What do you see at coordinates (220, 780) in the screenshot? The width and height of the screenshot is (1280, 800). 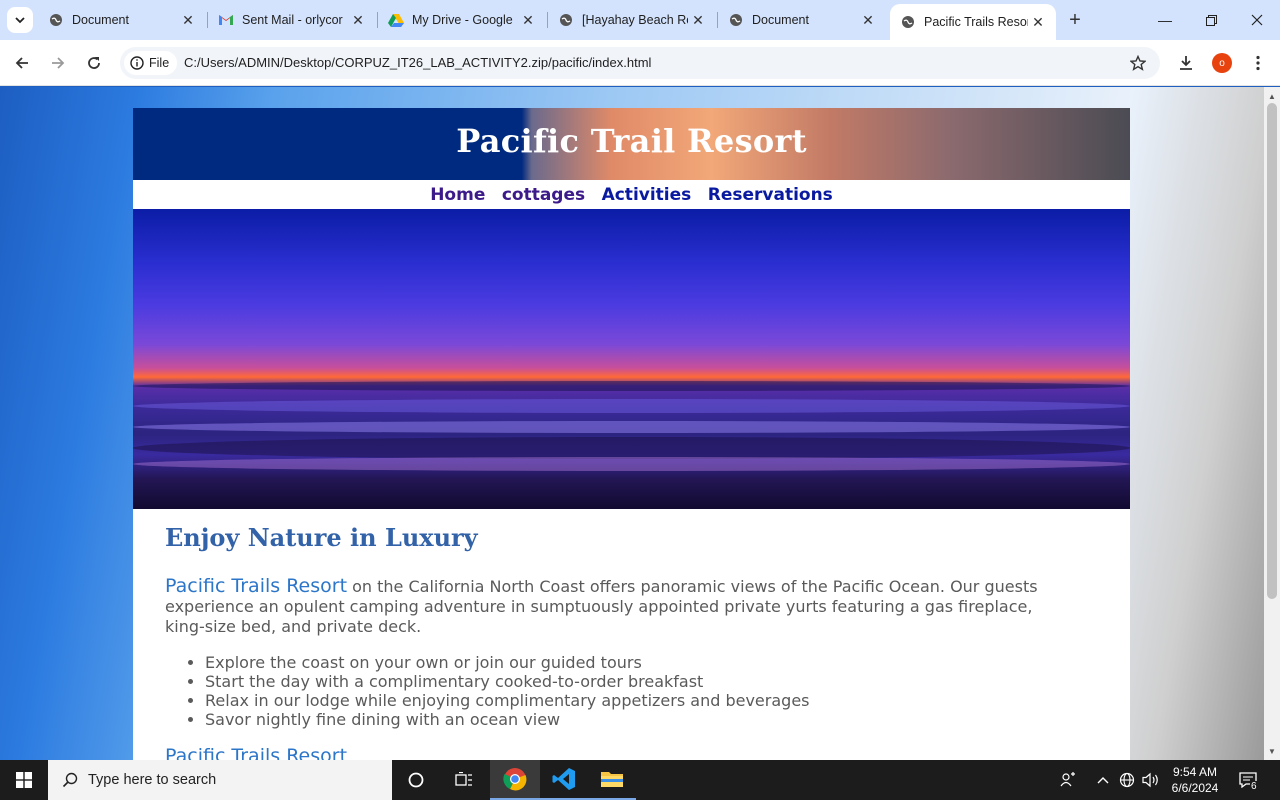 I see `taskbar-search: Type here to search` at bounding box center [220, 780].